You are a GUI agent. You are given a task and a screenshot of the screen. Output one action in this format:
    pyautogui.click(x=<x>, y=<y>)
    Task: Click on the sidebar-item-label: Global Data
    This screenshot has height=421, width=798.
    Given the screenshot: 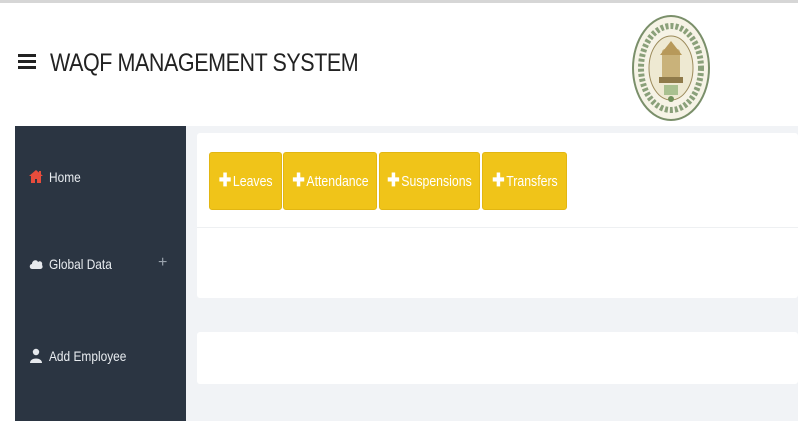 What is the action you would take?
    pyautogui.click(x=80, y=264)
    